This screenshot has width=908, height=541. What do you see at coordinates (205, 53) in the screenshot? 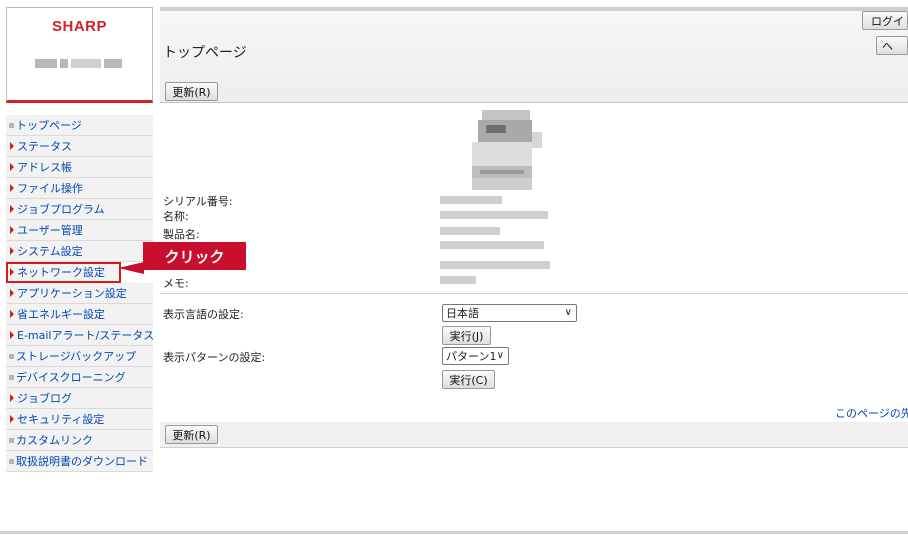
I see `page-title: トップページ` at bounding box center [205, 53].